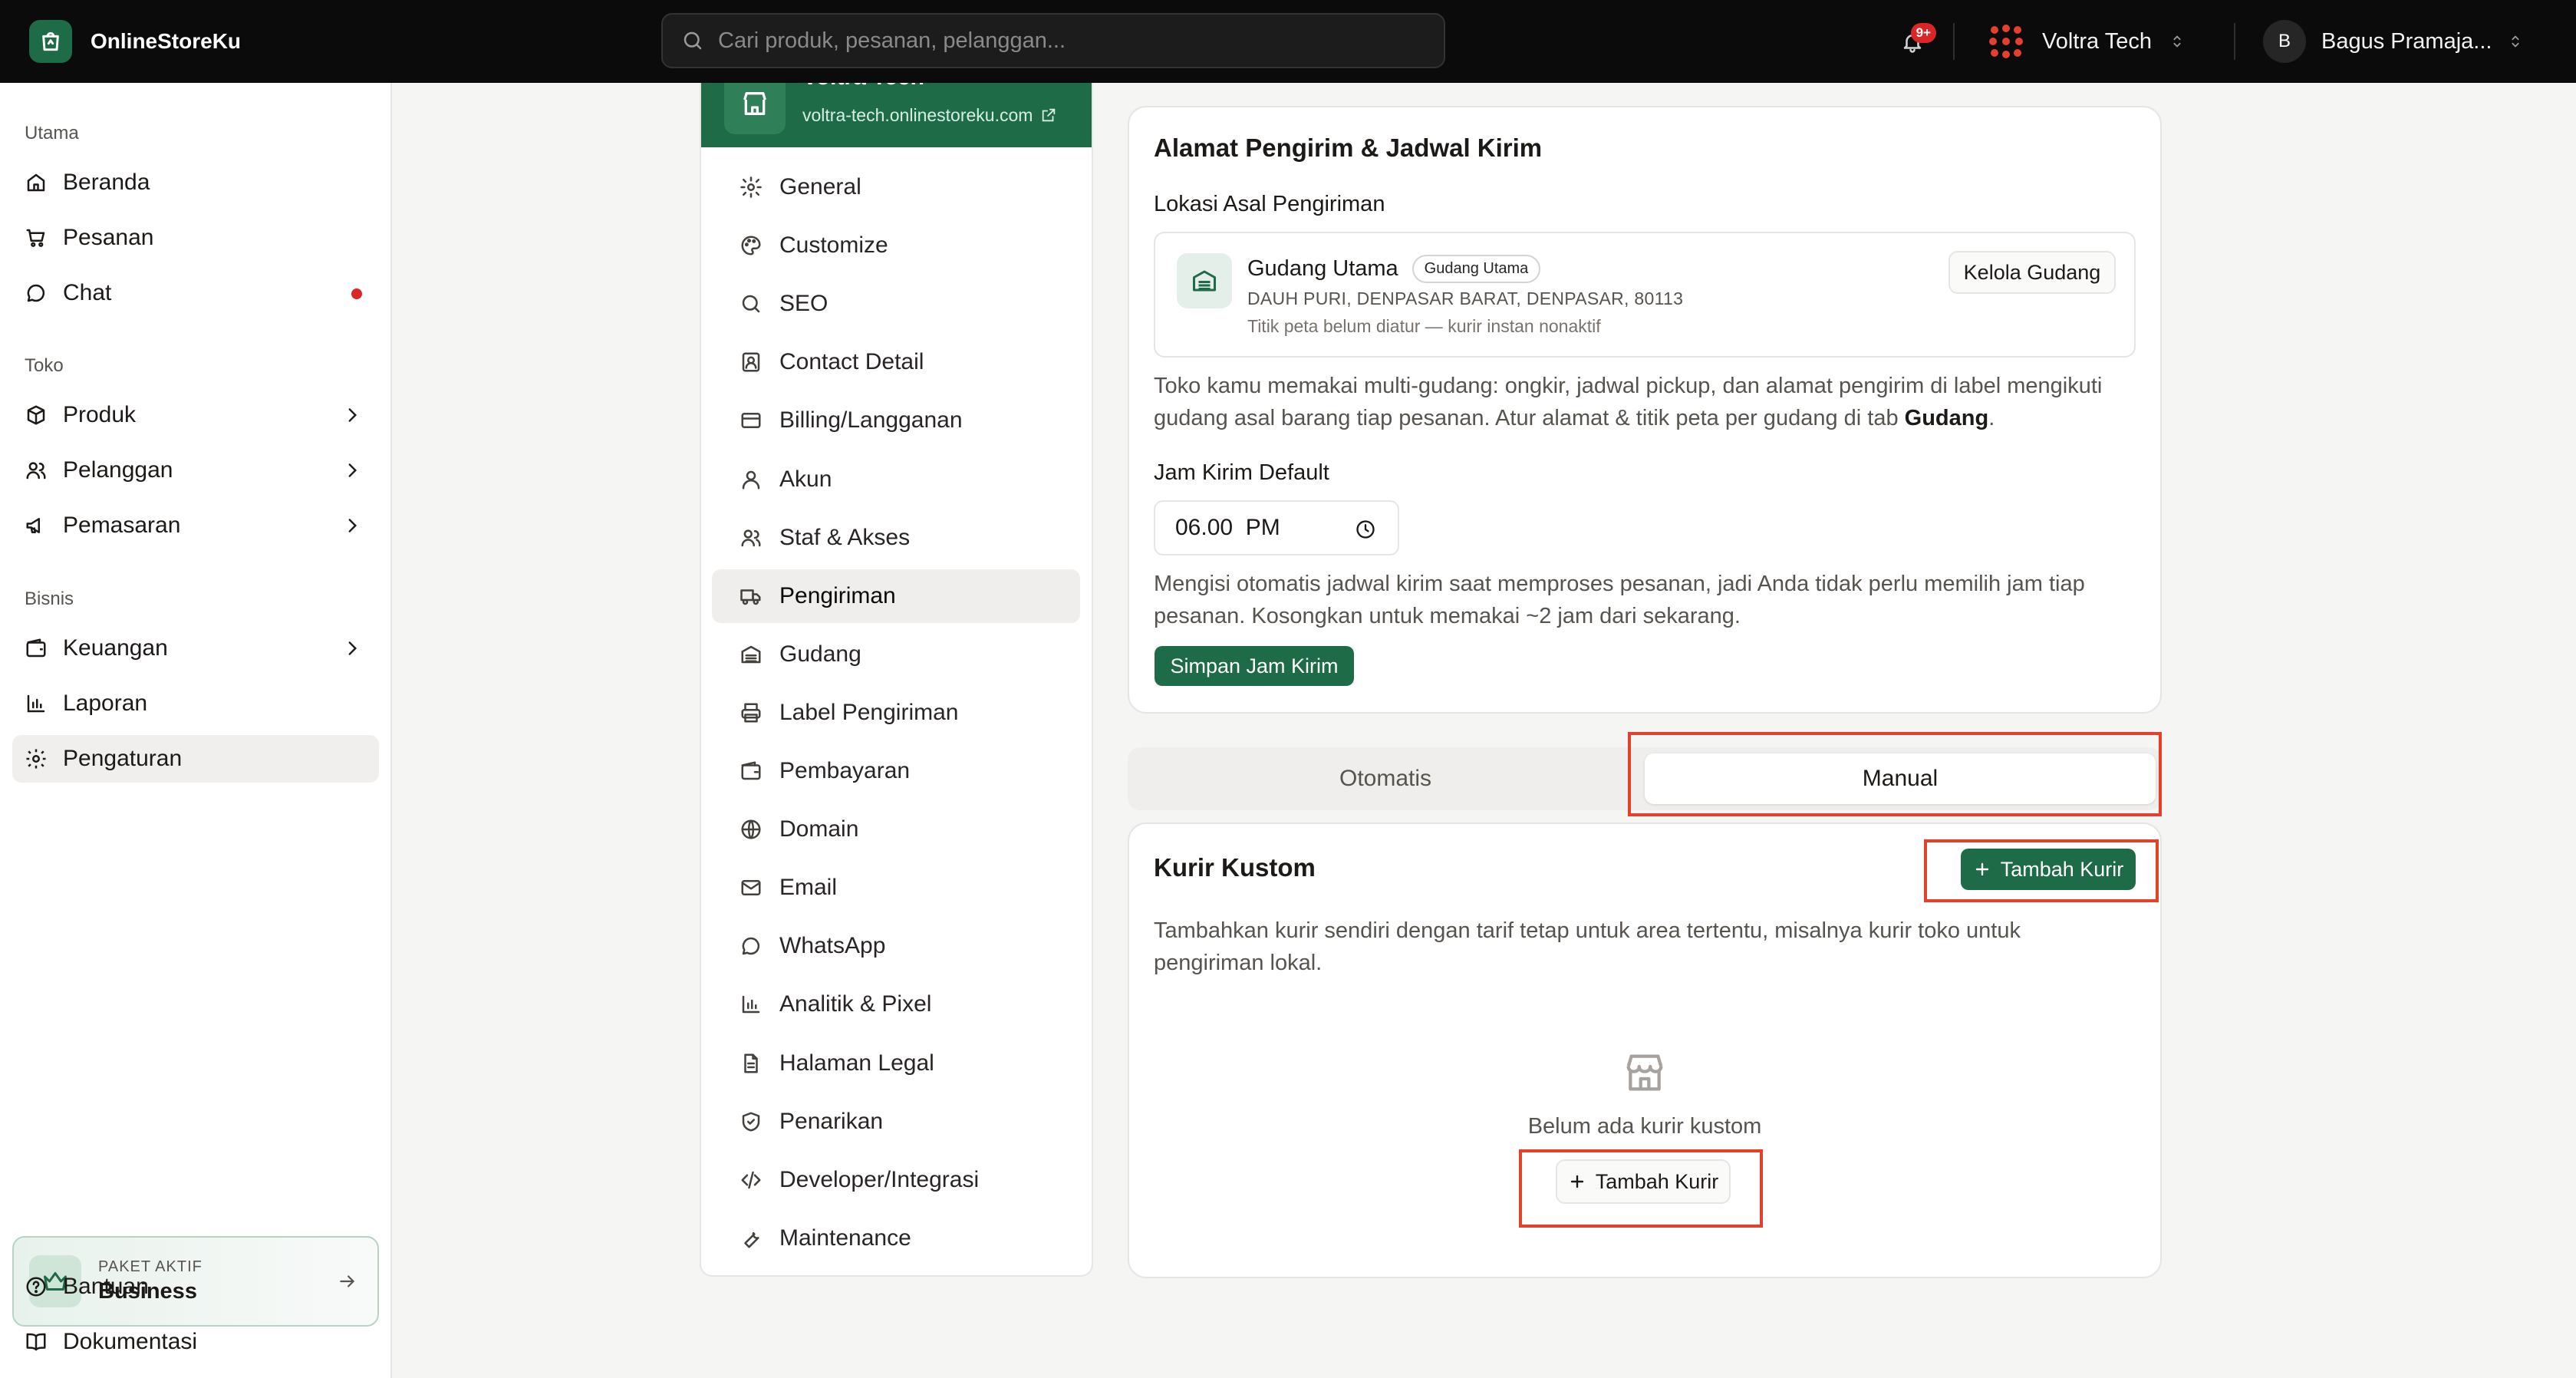  I want to click on settings-item-developer-integrasi: Developer/Integrasi, so click(896, 1180).